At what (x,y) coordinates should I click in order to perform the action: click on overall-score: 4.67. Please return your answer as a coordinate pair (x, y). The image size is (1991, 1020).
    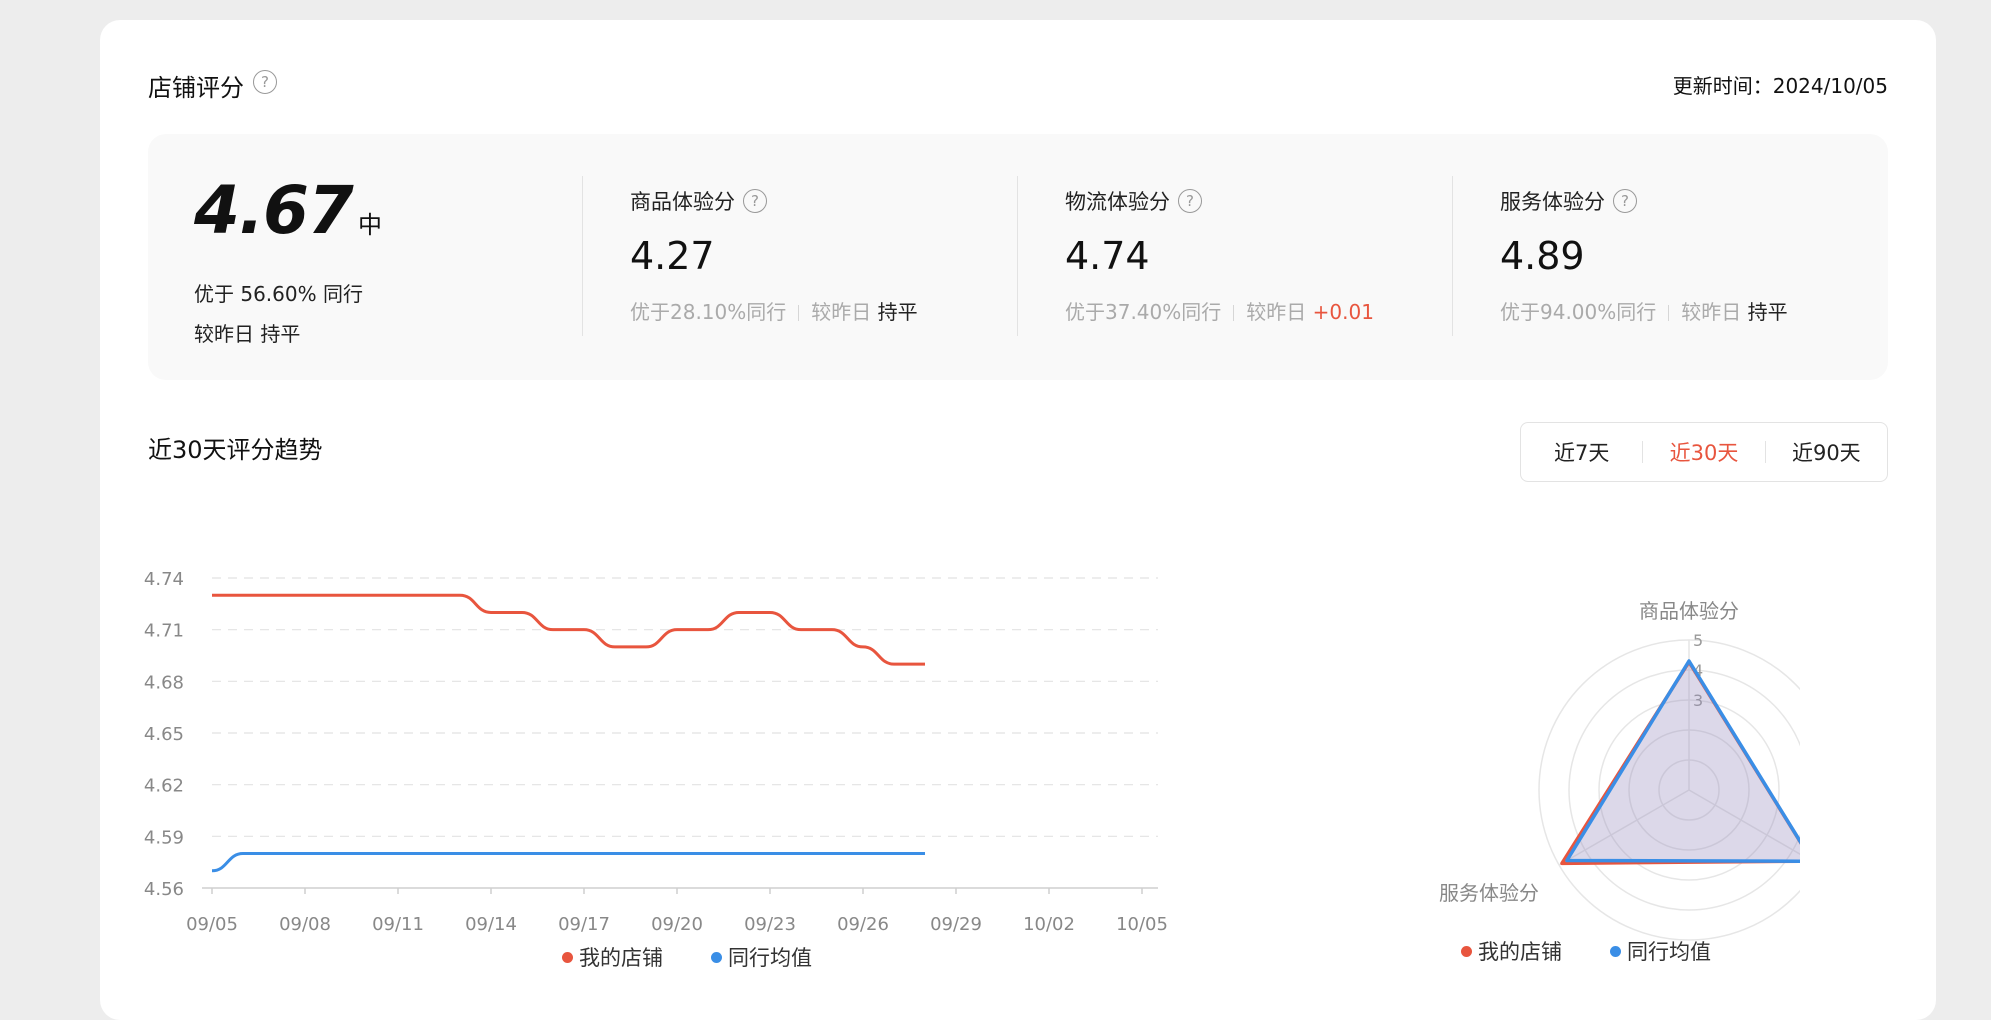
    Looking at the image, I should click on (274, 210).